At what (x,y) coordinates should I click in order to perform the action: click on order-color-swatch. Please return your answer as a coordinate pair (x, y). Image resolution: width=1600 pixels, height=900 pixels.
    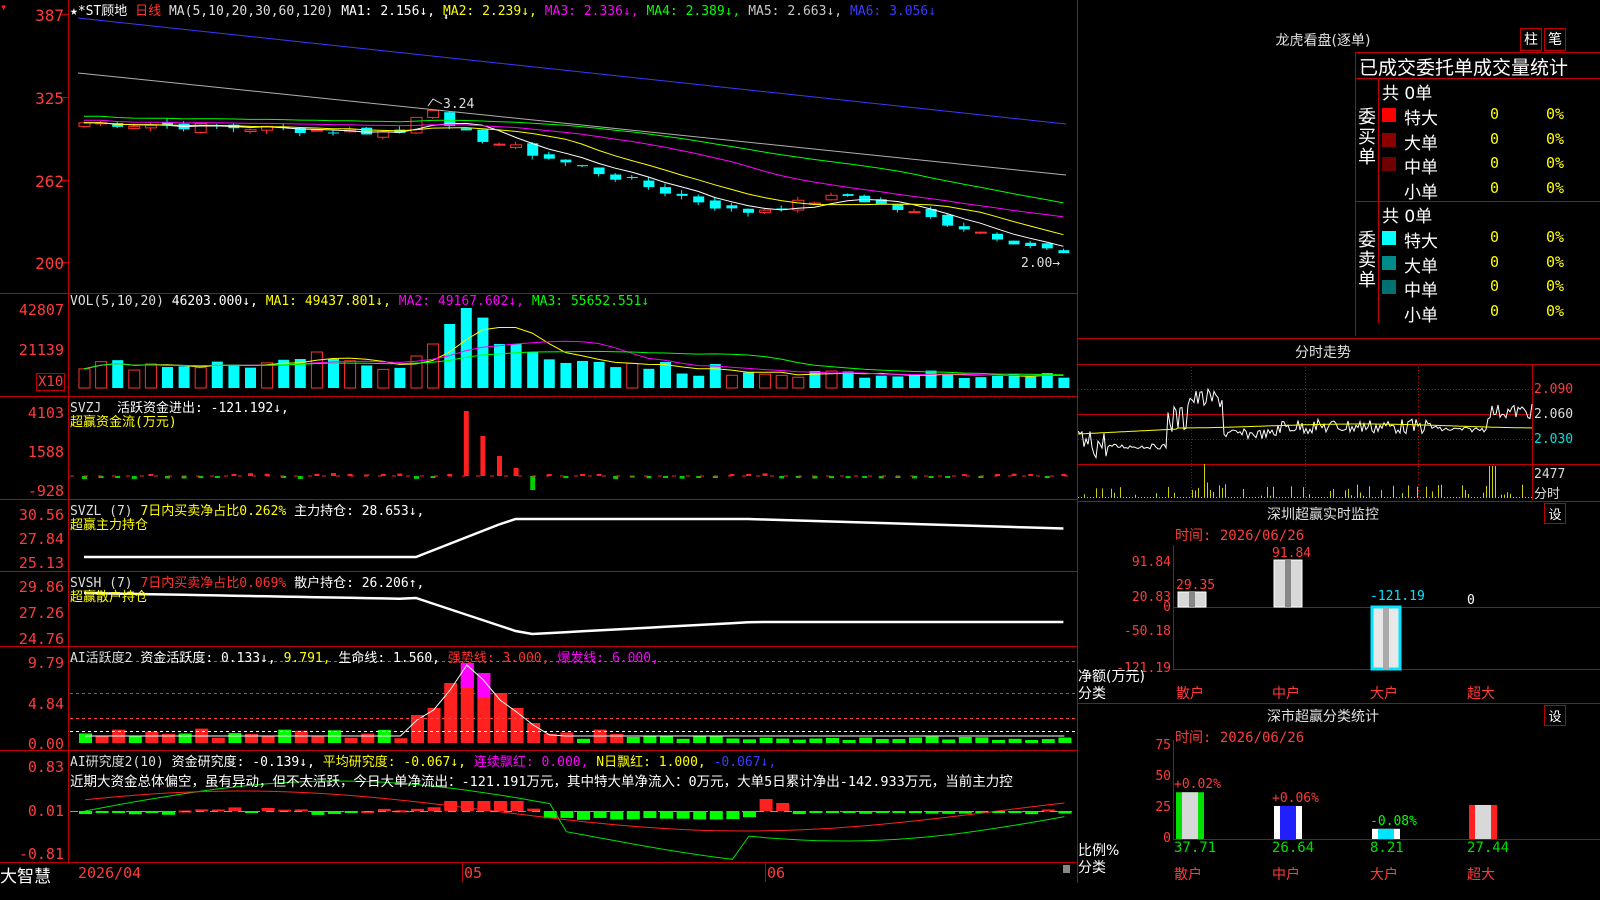
    Looking at the image, I should click on (1389, 238).